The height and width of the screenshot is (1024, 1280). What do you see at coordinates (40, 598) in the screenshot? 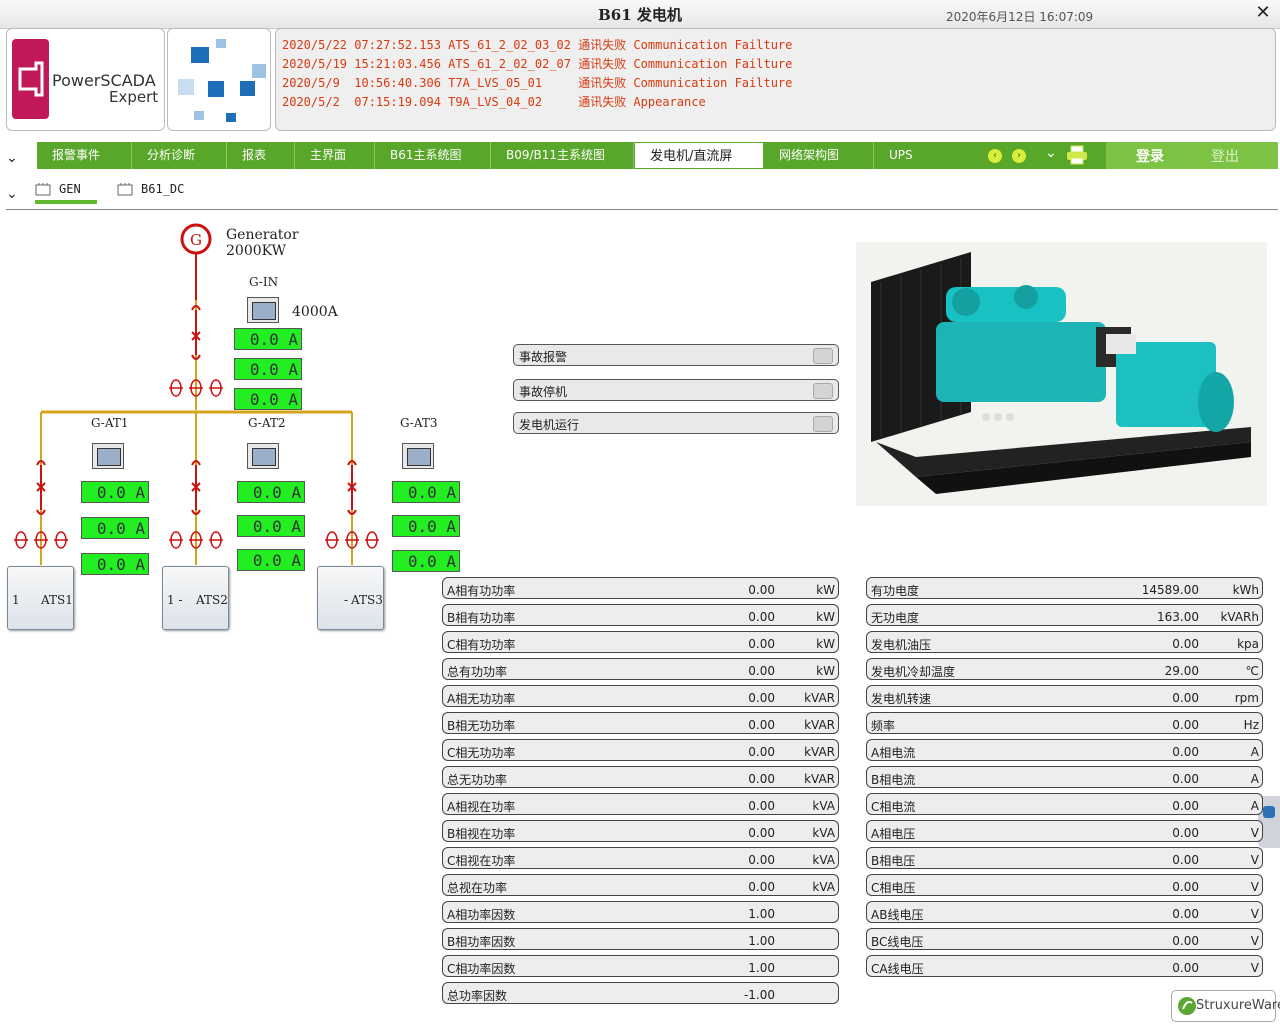
I see `ats1-box: 1 ATS1` at bounding box center [40, 598].